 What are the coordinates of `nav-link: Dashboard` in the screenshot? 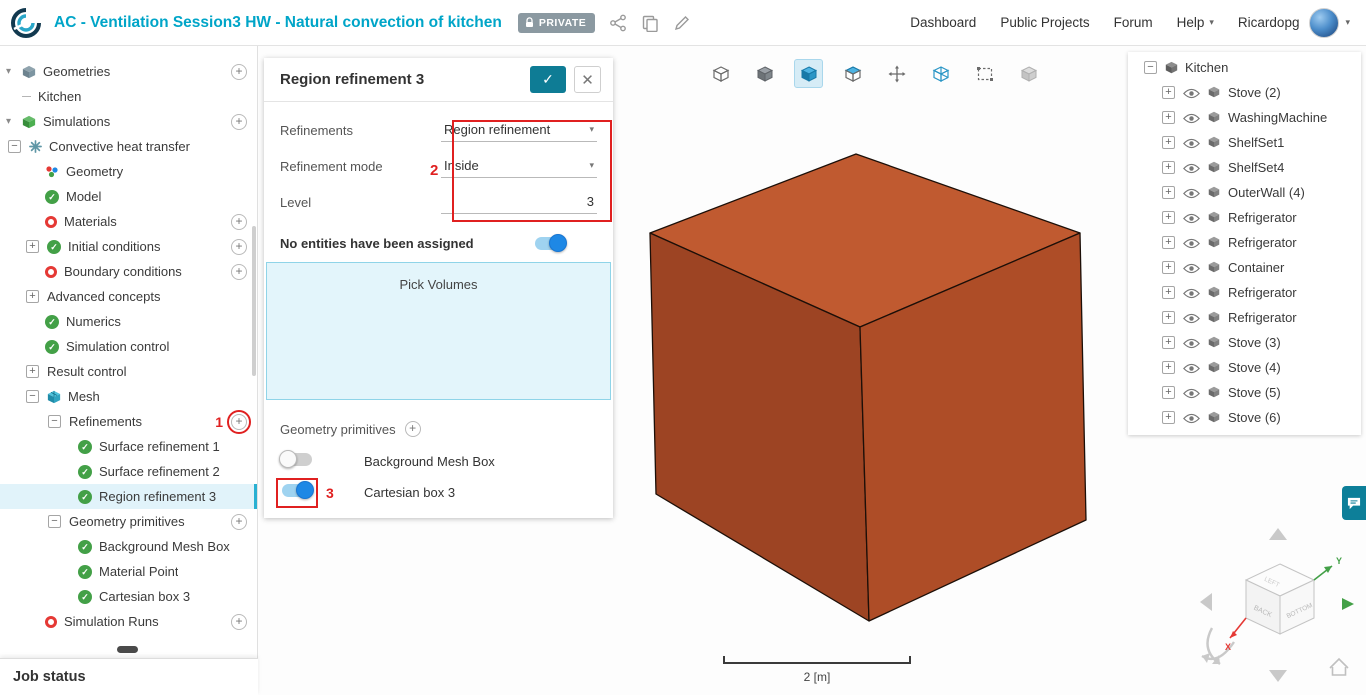 It's located at (943, 22).